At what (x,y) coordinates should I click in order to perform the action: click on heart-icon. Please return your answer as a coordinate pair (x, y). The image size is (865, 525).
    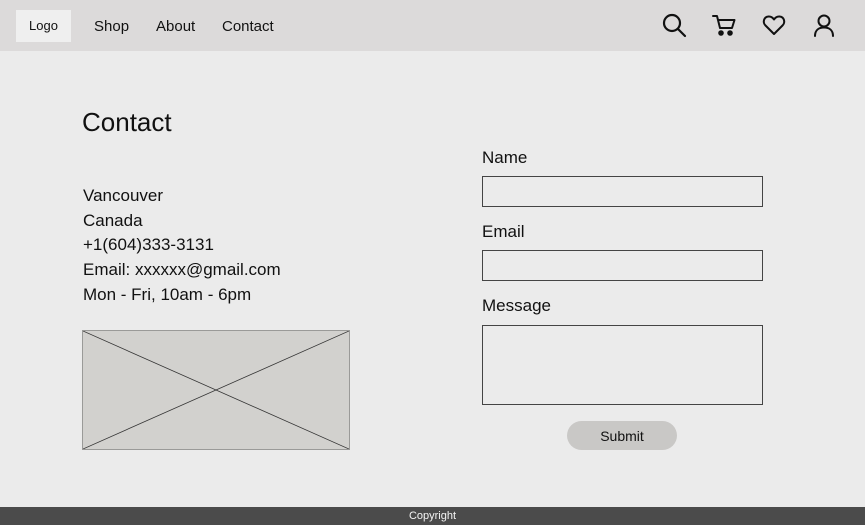
    Looking at the image, I should click on (774, 25).